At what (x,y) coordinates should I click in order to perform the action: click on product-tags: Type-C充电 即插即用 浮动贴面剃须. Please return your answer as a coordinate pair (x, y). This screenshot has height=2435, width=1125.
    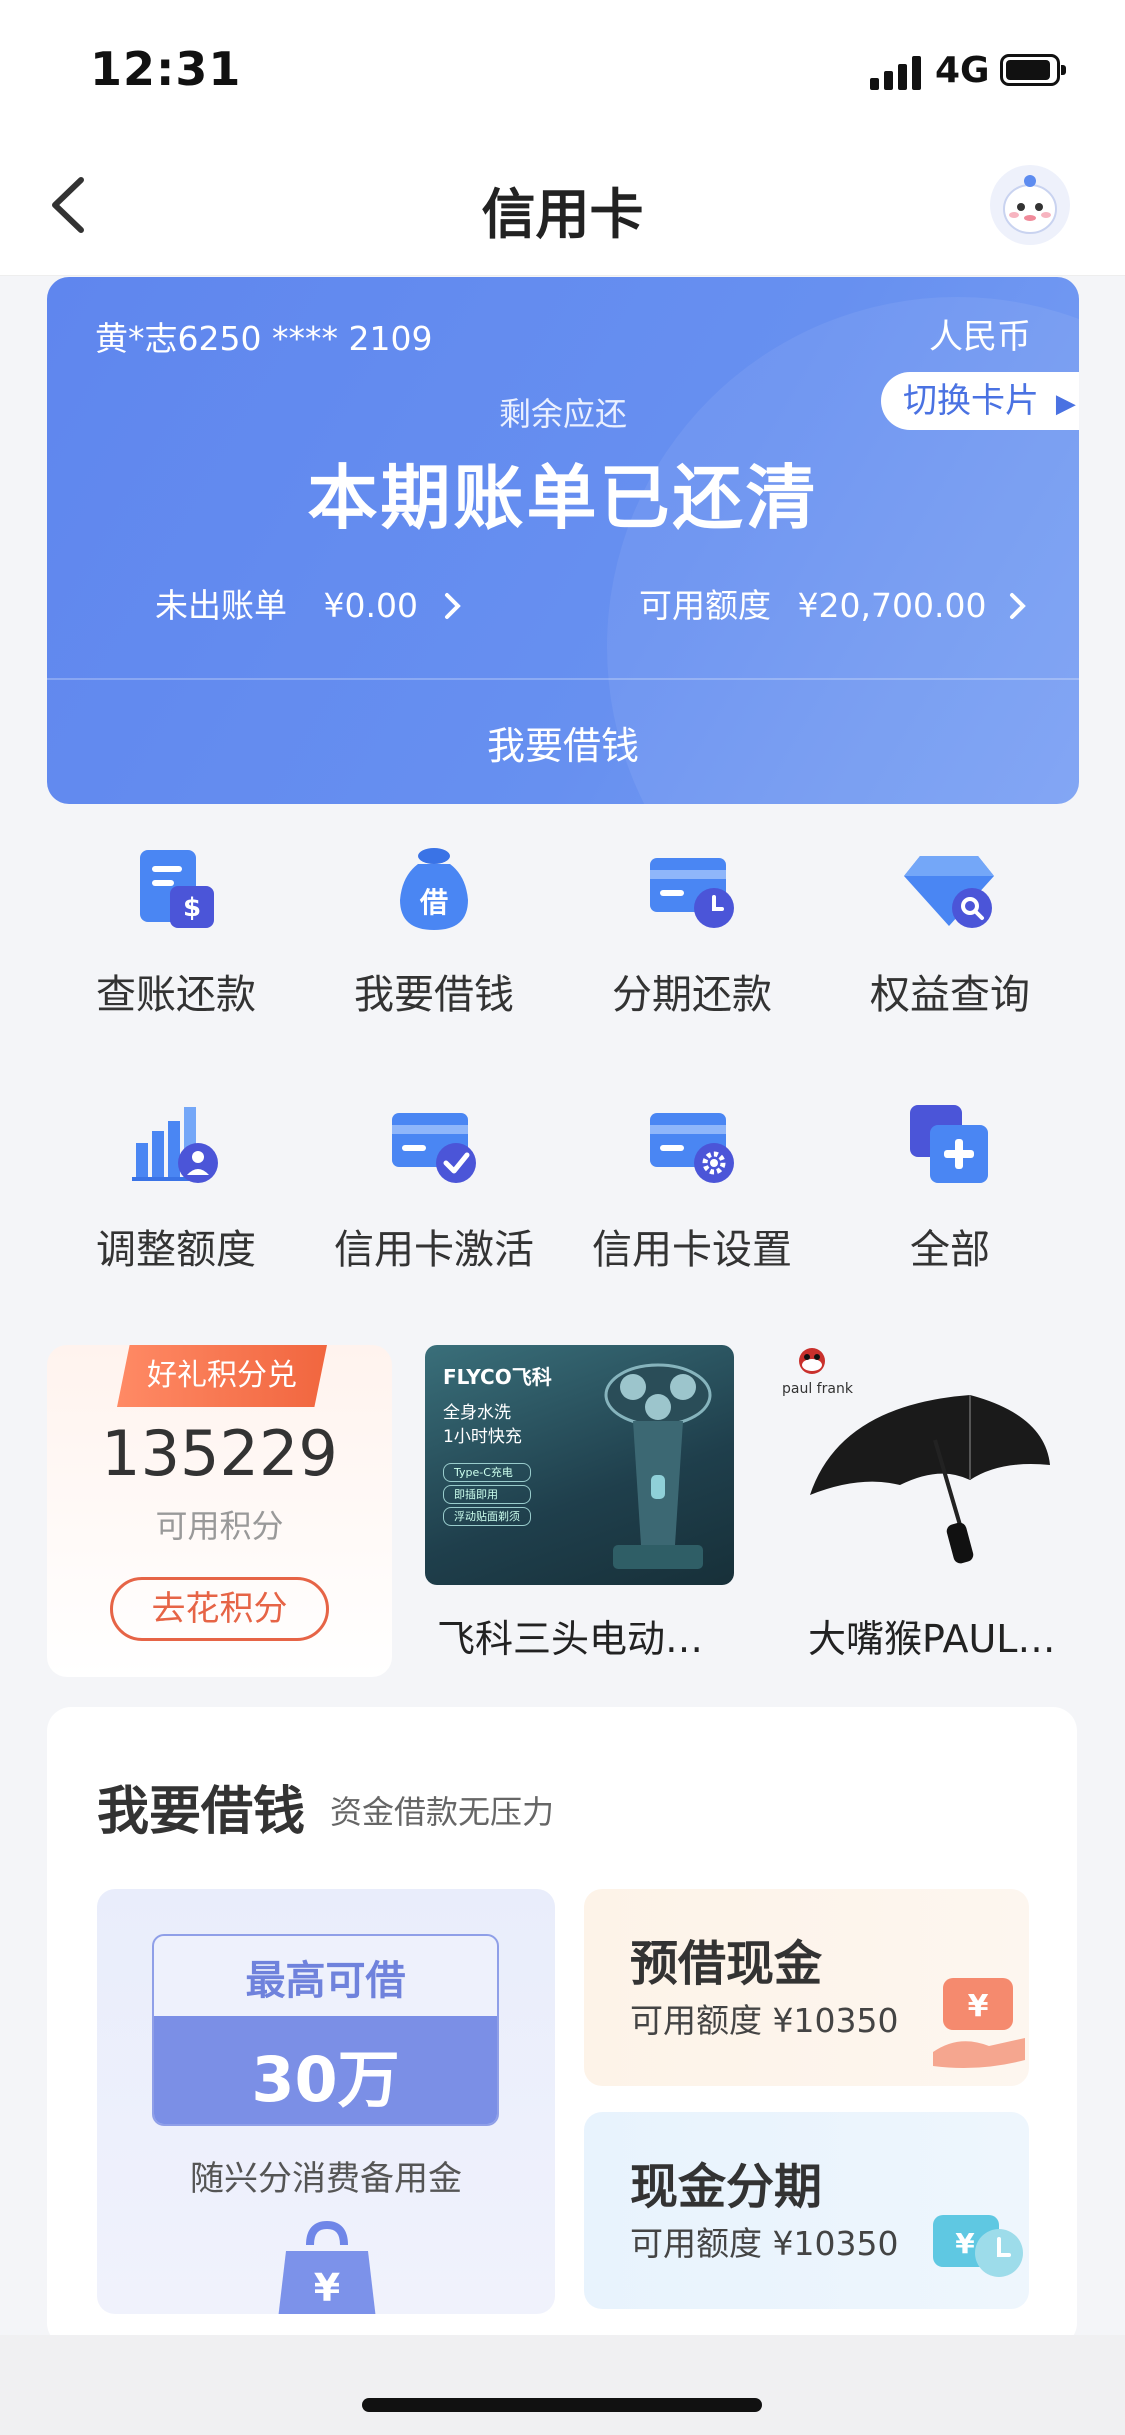
    Looking at the image, I should click on (487, 1494).